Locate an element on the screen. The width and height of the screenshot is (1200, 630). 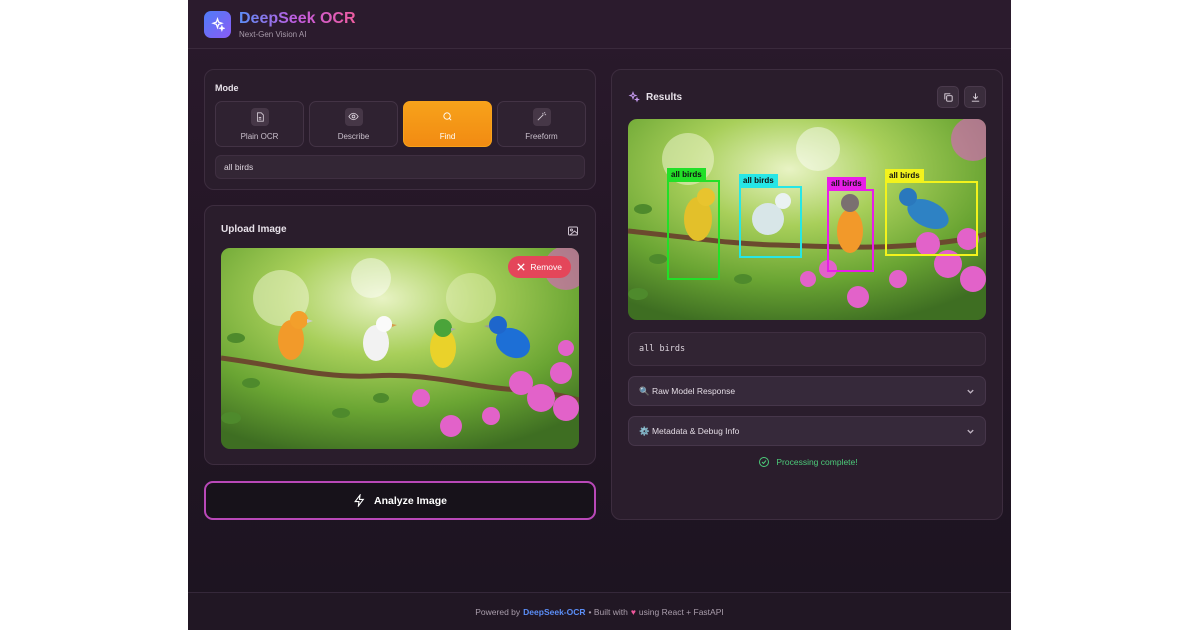
copy-icon is located at coordinates (948, 97).